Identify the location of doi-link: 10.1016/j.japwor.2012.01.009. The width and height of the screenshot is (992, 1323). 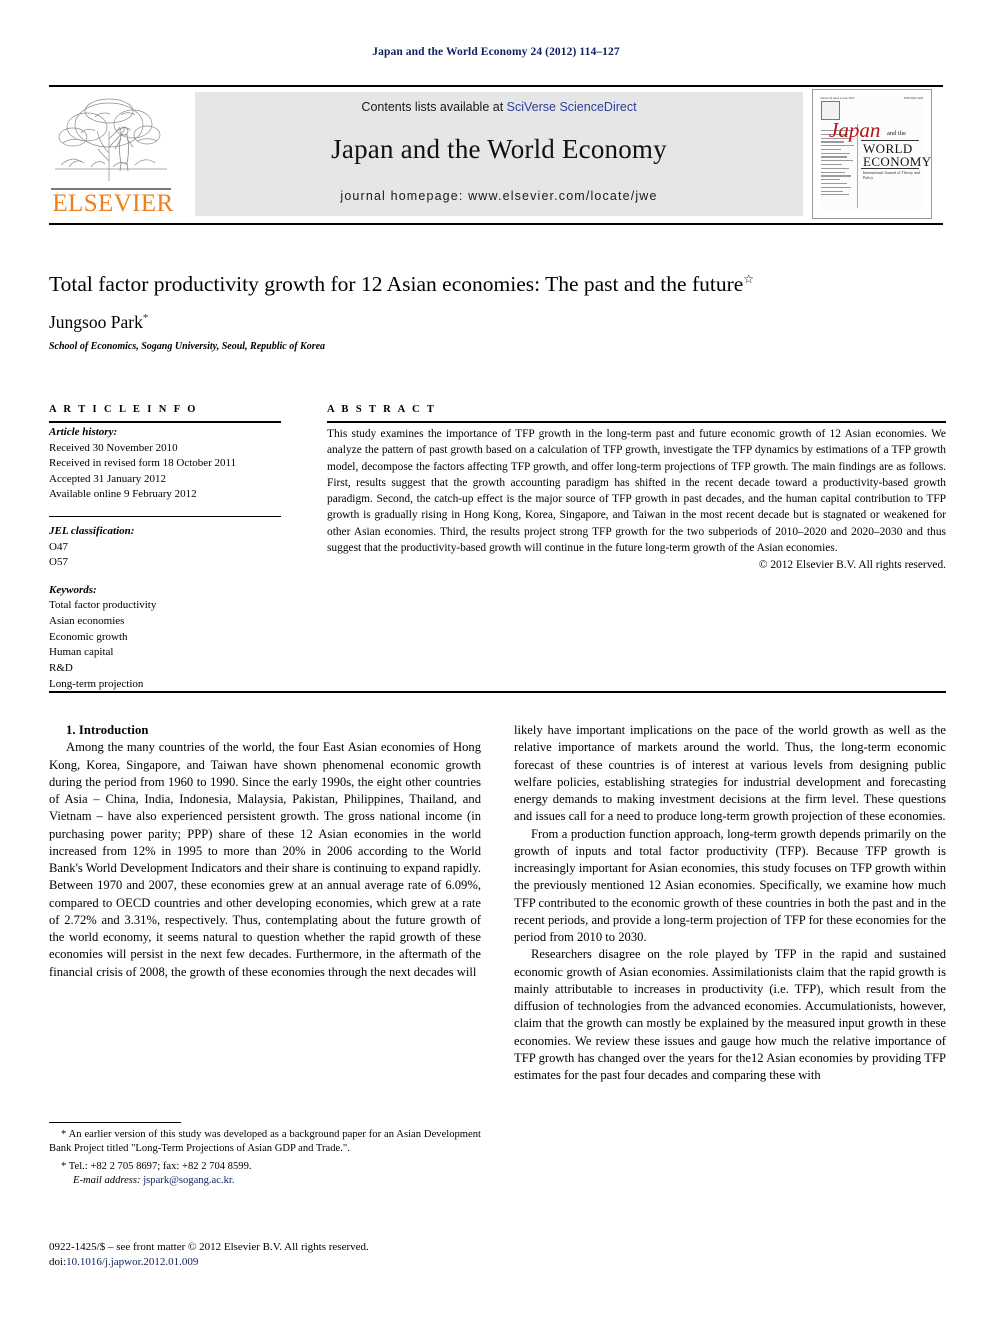
(132, 1262).